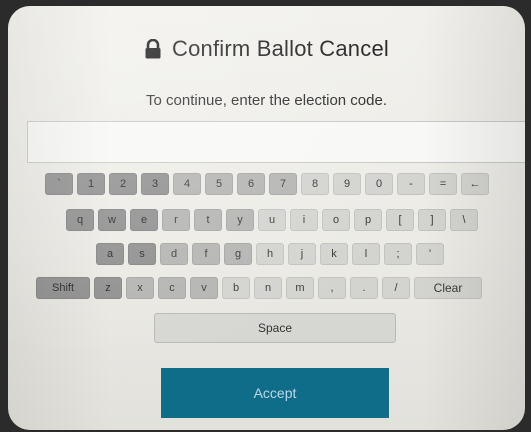  Describe the element at coordinates (172, 288) in the screenshot. I see `key: c` at that location.